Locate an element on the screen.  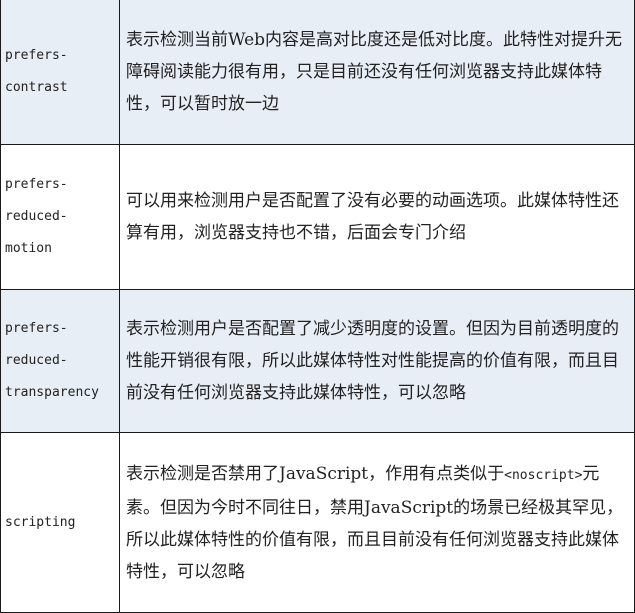
code-snippet: <noscript> is located at coordinates (543, 475).